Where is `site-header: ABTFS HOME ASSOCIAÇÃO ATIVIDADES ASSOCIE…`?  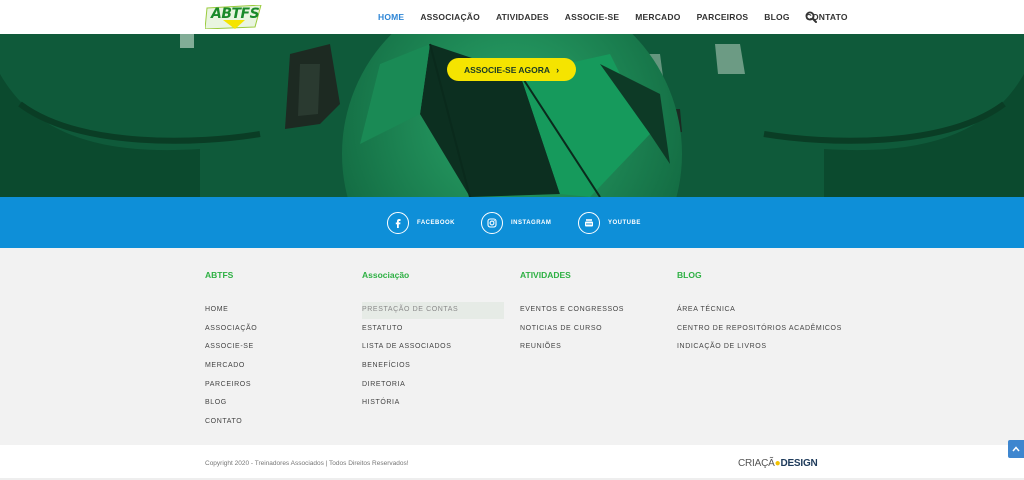 site-header: ABTFS HOME ASSOCIAÇÃO ATIVIDADES ASSOCIE… is located at coordinates (512, 17).